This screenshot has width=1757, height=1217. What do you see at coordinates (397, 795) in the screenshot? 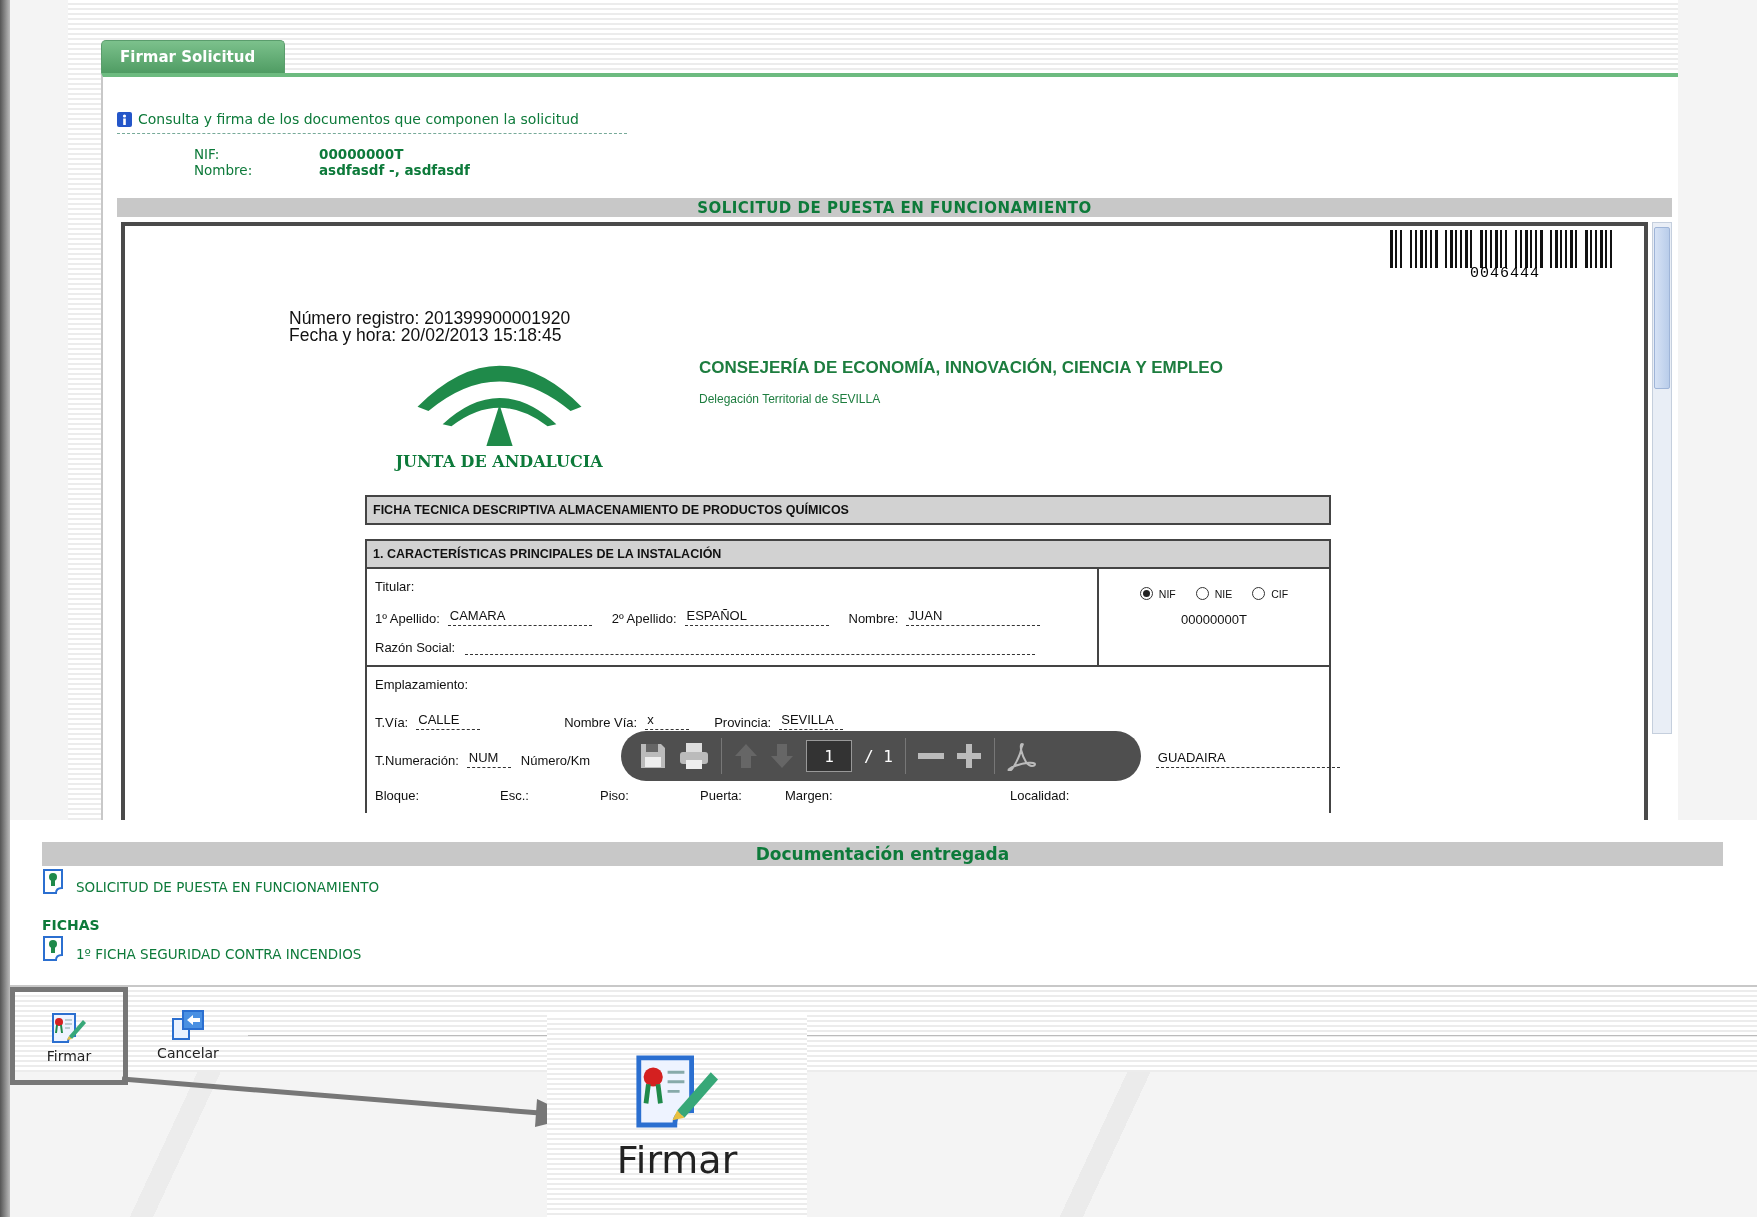
I see `field-label: Bloque:` at bounding box center [397, 795].